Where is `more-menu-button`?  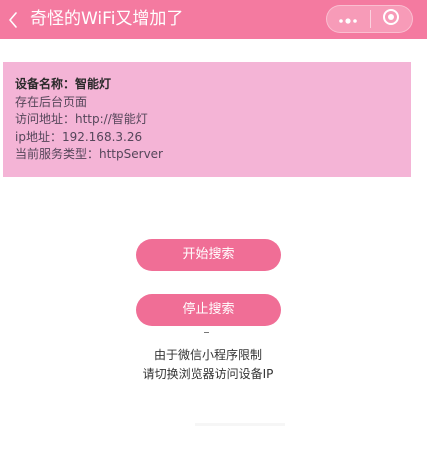
more-menu-button is located at coordinates (348, 19).